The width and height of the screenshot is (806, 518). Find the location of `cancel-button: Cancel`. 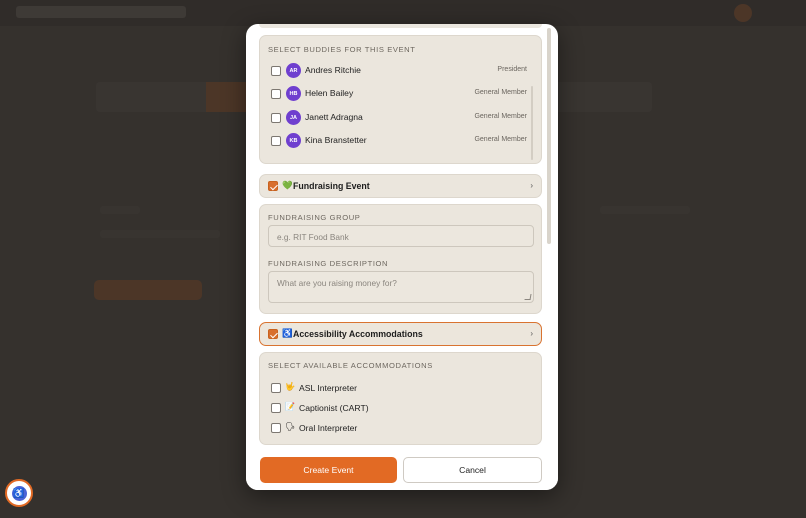

cancel-button: Cancel is located at coordinates (472, 470).